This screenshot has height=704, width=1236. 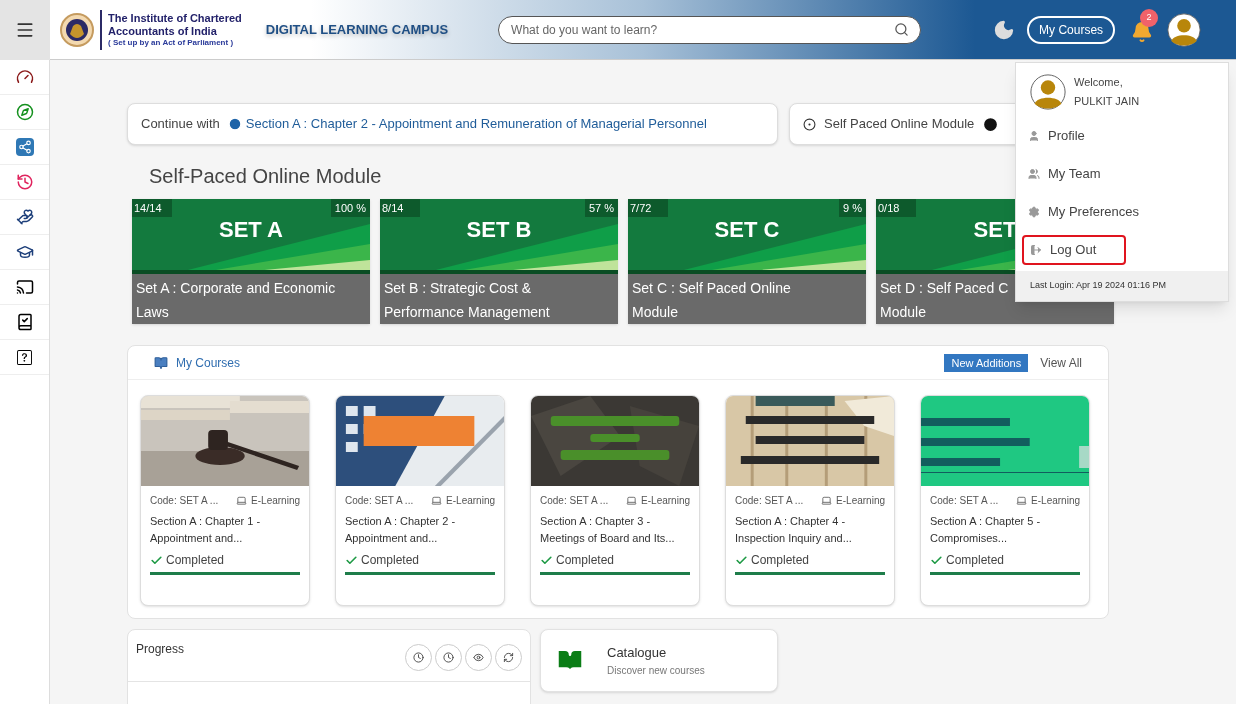 What do you see at coordinates (1071, 29) in the screenshot?
I see `my-courses-button: My Courses` at bounding box center [1071, 29].